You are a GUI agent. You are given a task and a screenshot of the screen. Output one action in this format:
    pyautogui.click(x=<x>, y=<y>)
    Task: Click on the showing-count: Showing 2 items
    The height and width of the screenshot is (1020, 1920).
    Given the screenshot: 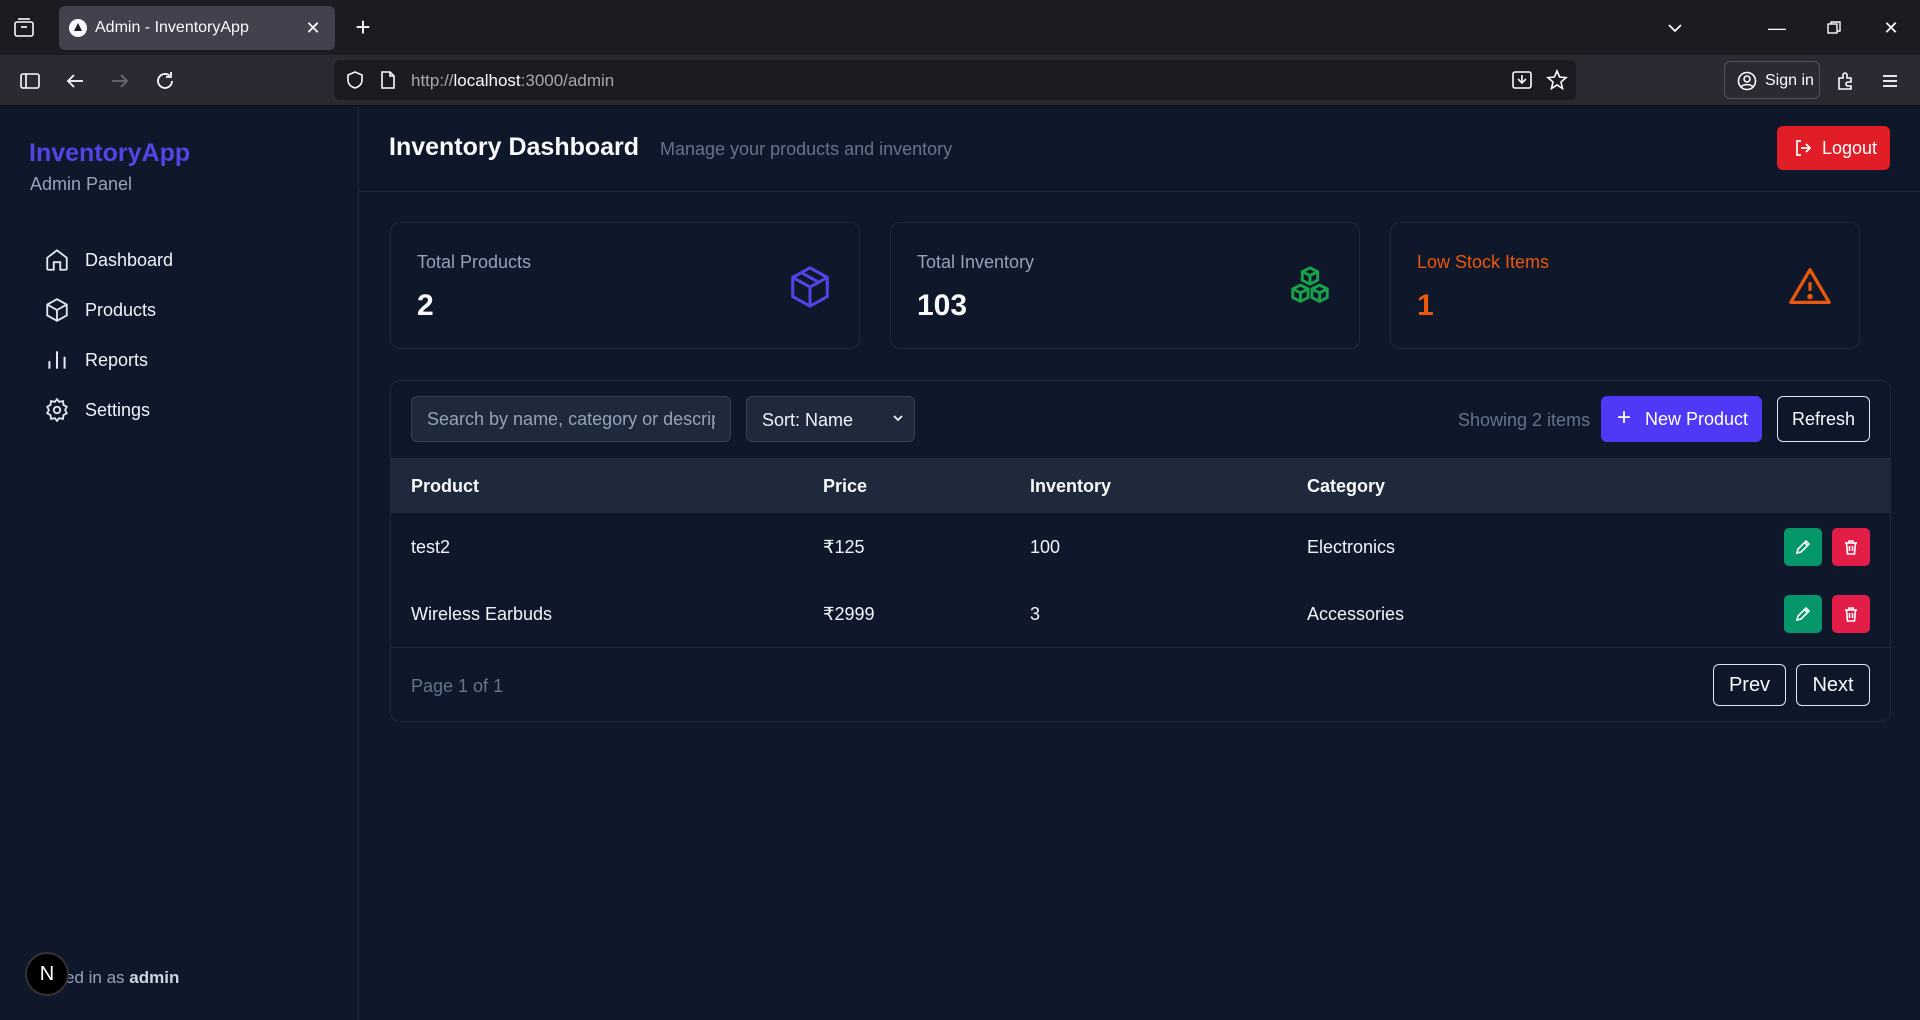 What is the action you would take?
    pyautogui.click(x=1524, y=420)
    